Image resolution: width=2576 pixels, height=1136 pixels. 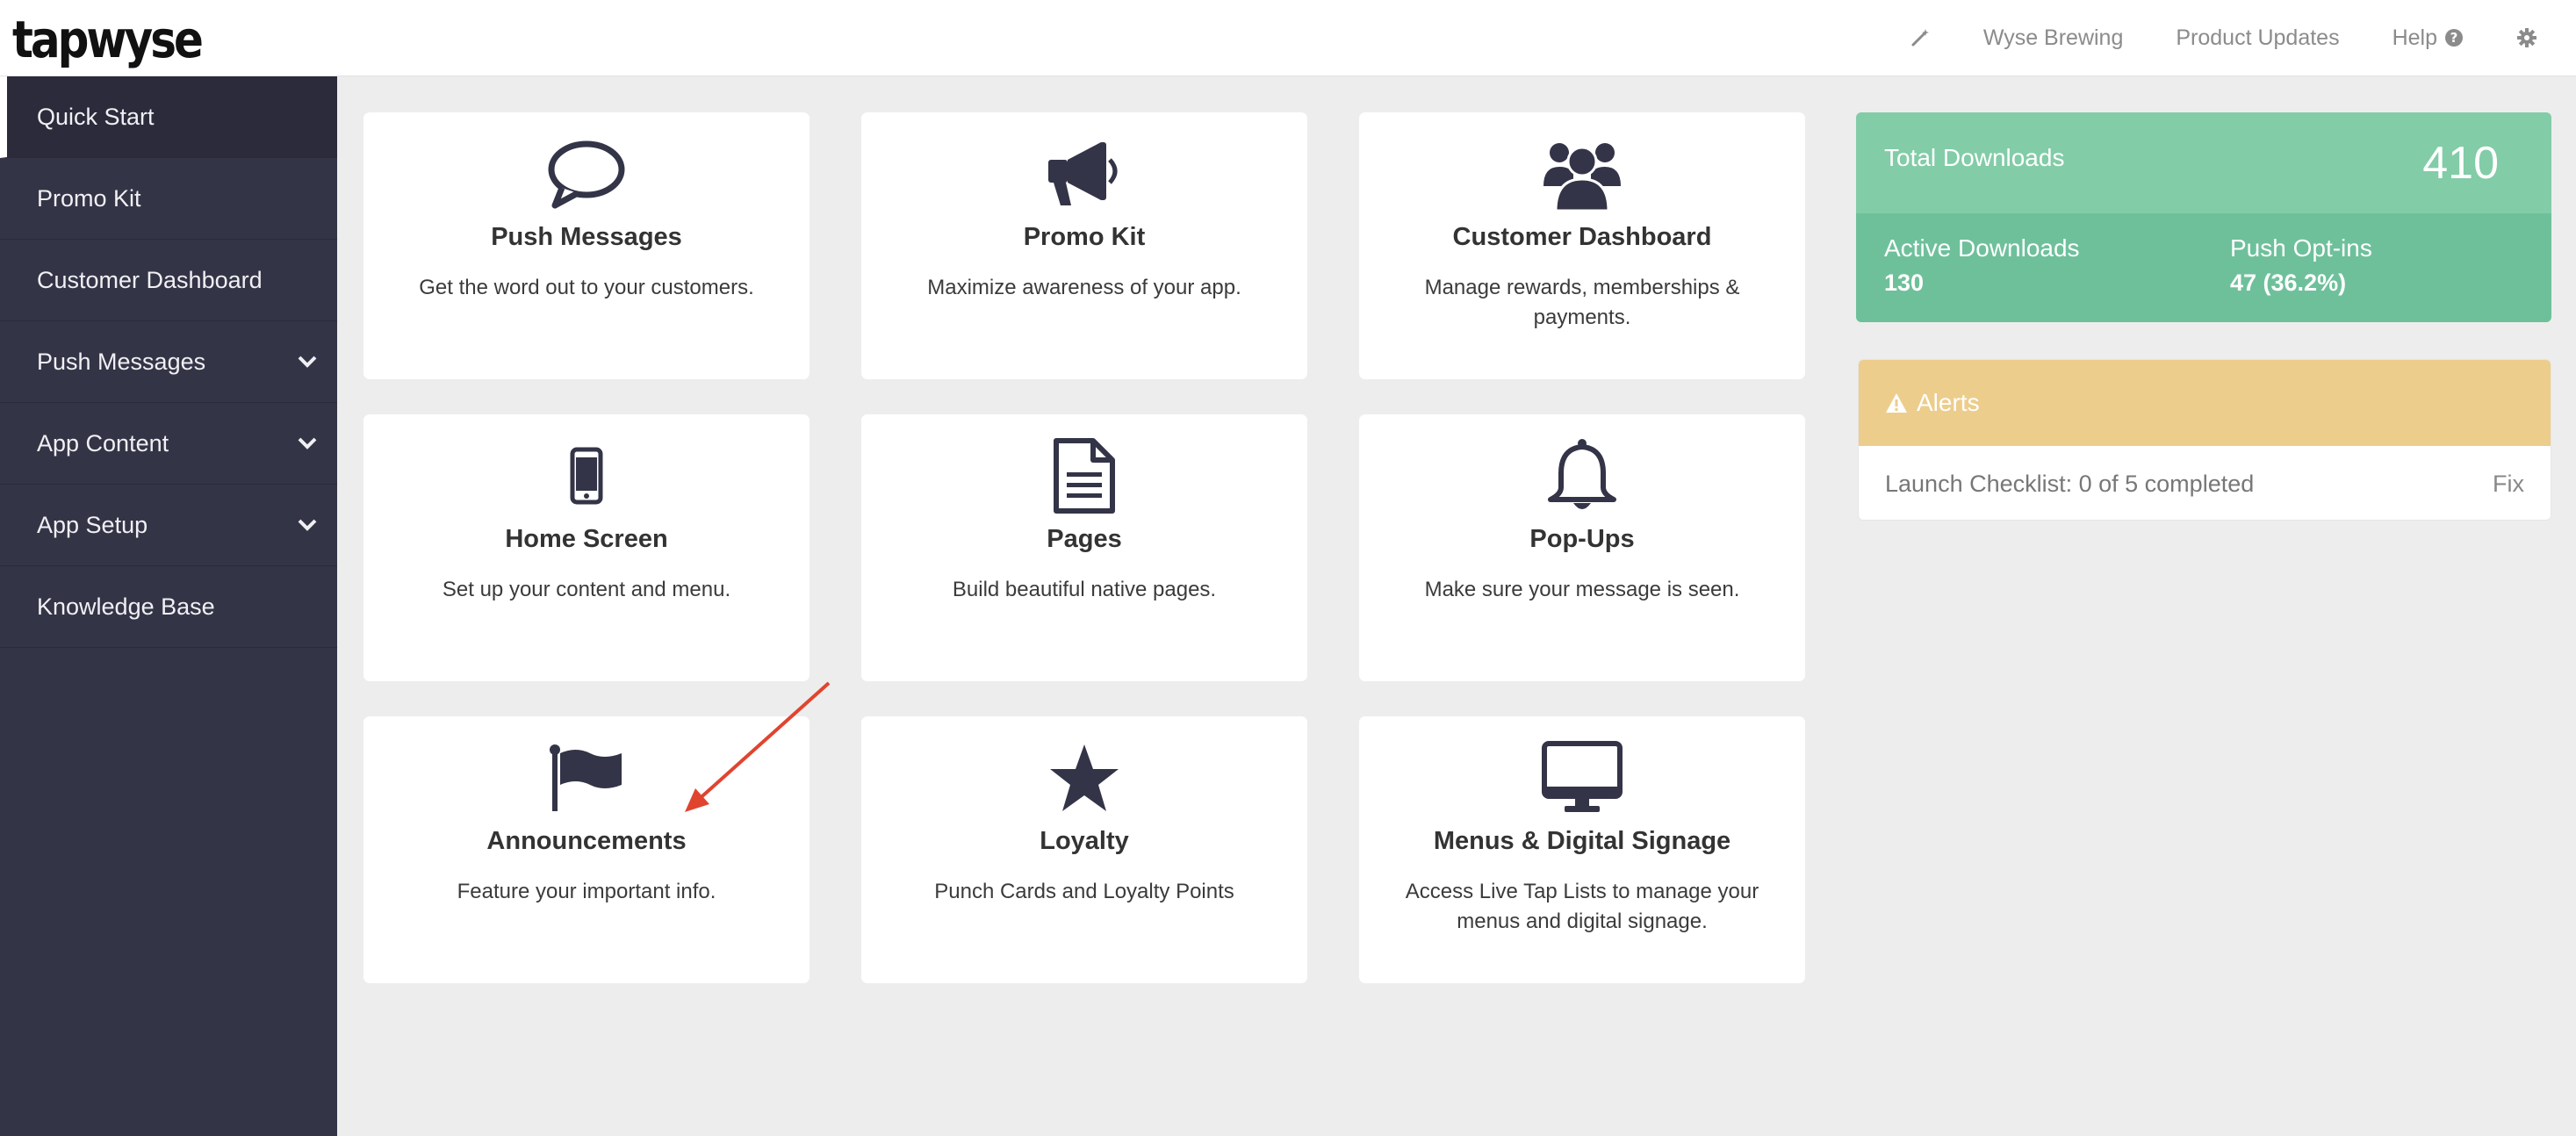 I want to click on monitor-icon, so click(x=1582, y=778).